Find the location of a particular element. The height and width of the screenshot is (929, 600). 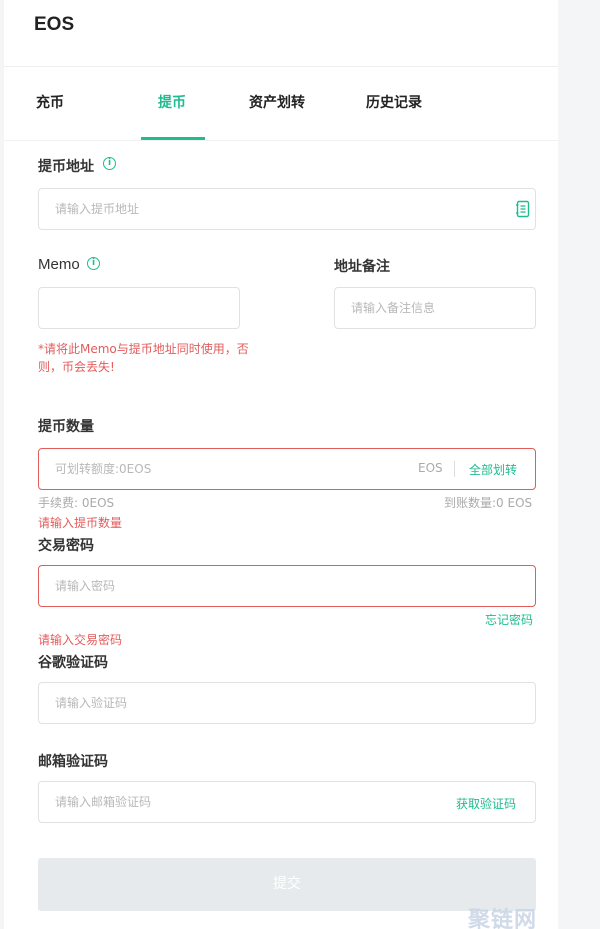

password-error: 请输入交易密码 is located at coordinates (80, 640).